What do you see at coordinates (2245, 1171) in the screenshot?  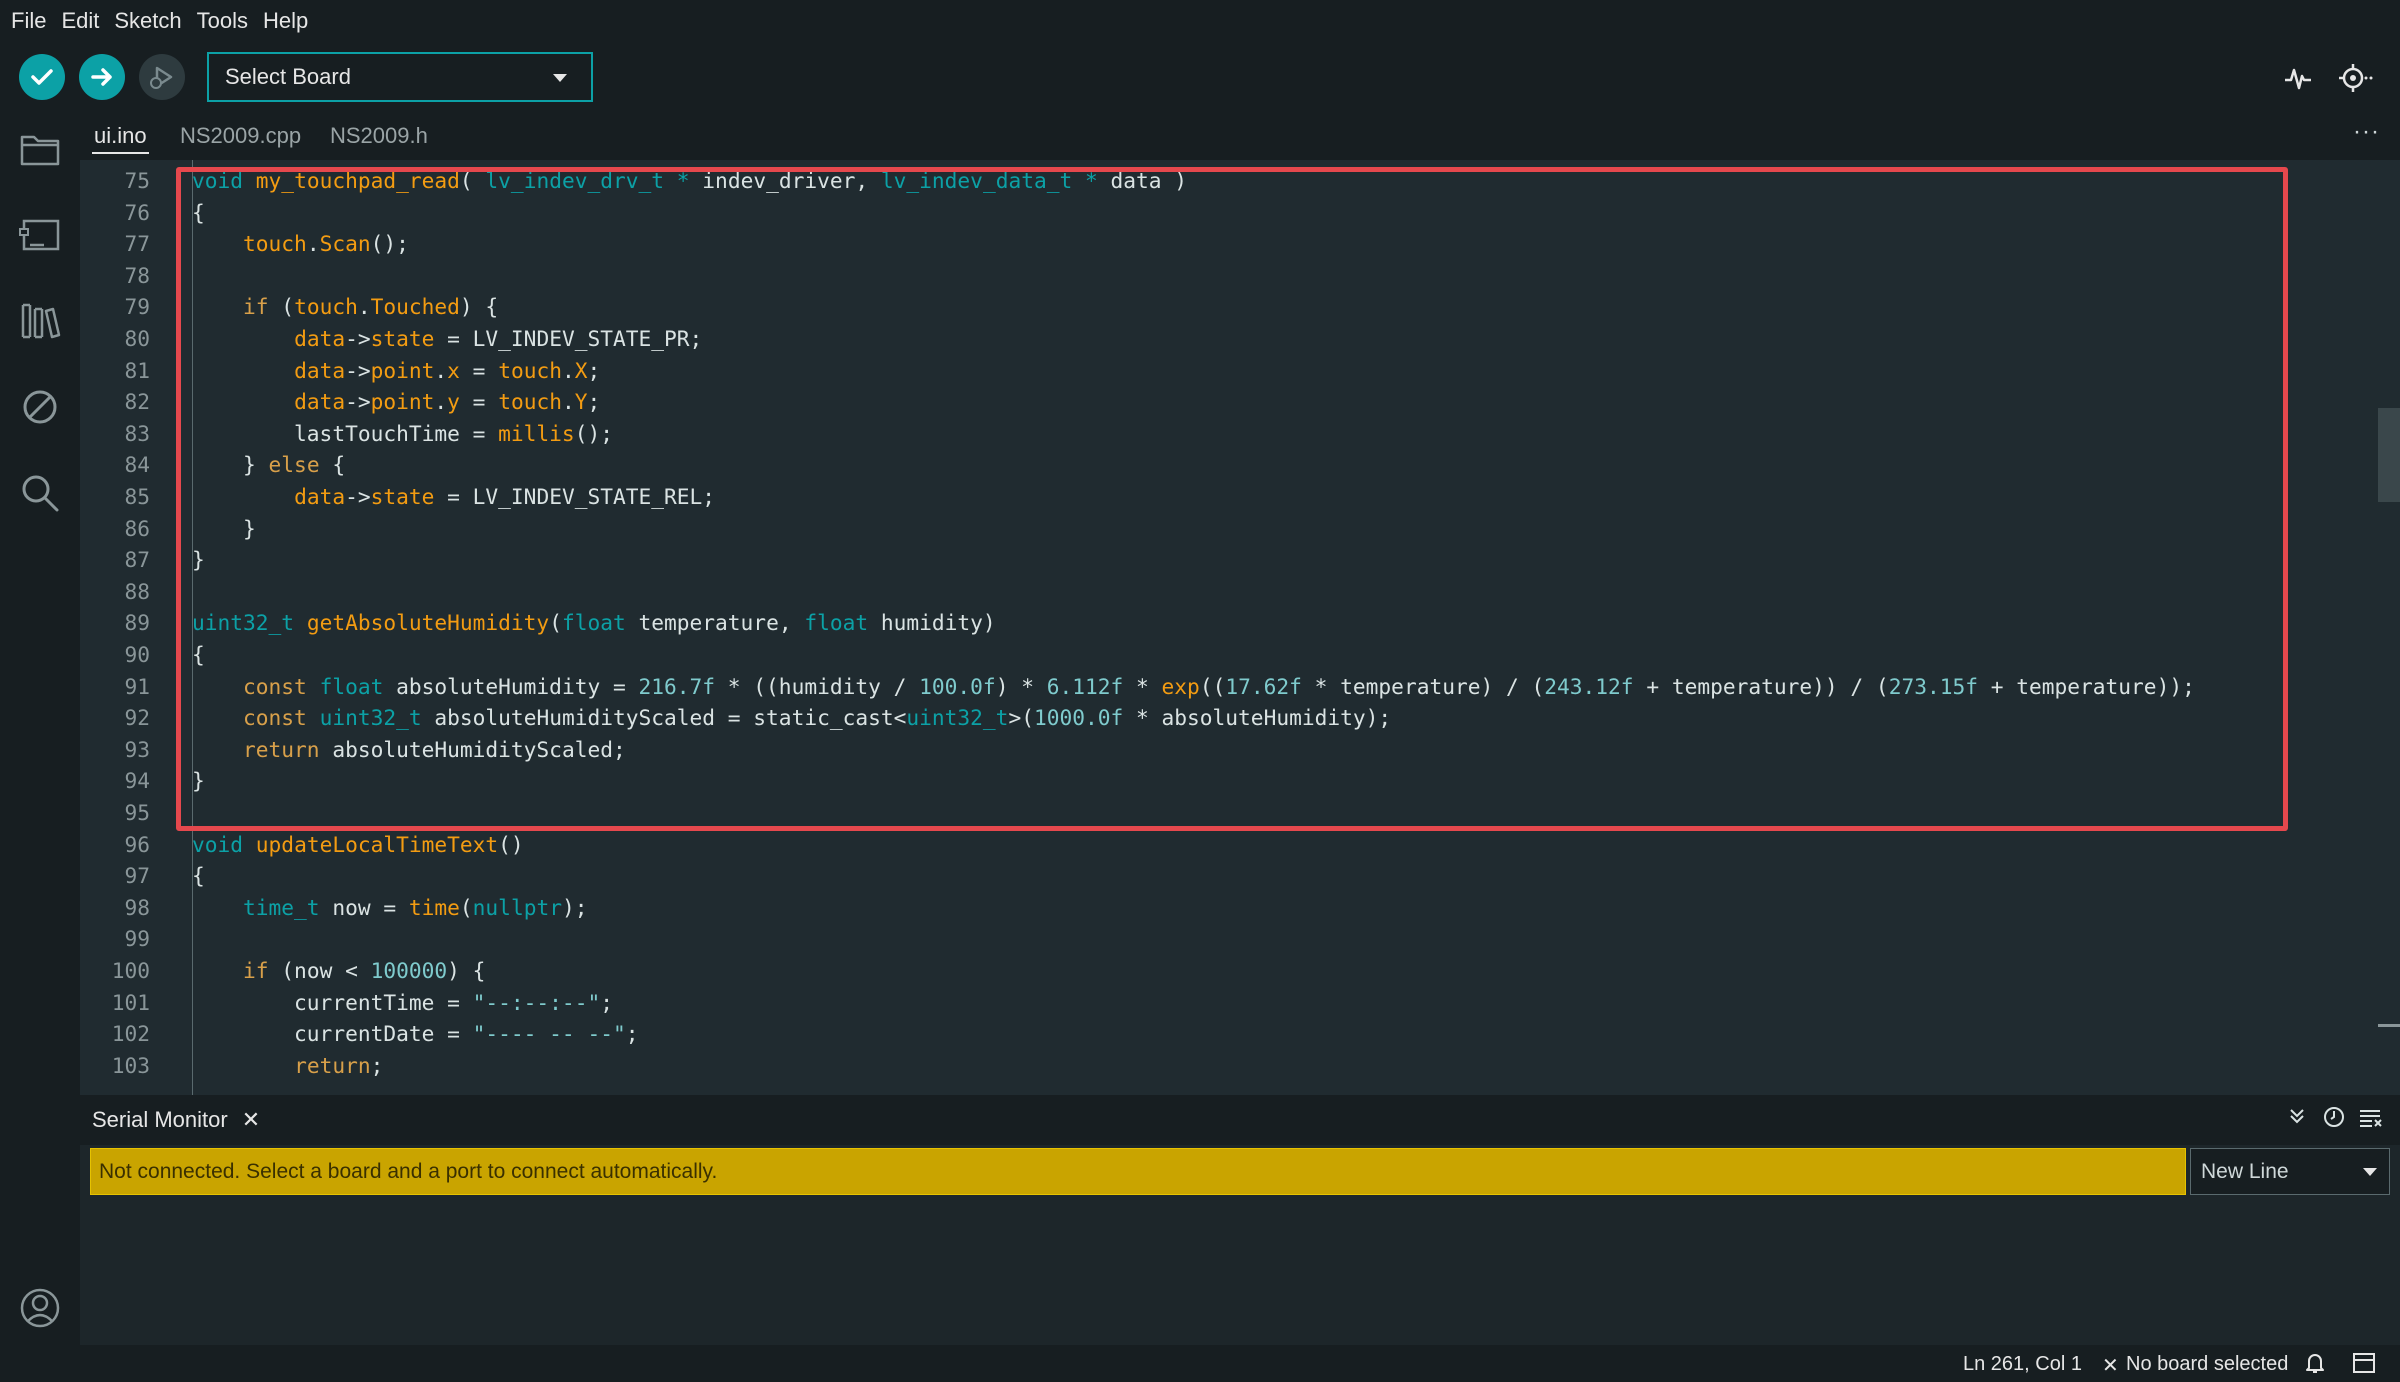 I see `line-ending-label: New Line` at bounding box center [2245, 1171].